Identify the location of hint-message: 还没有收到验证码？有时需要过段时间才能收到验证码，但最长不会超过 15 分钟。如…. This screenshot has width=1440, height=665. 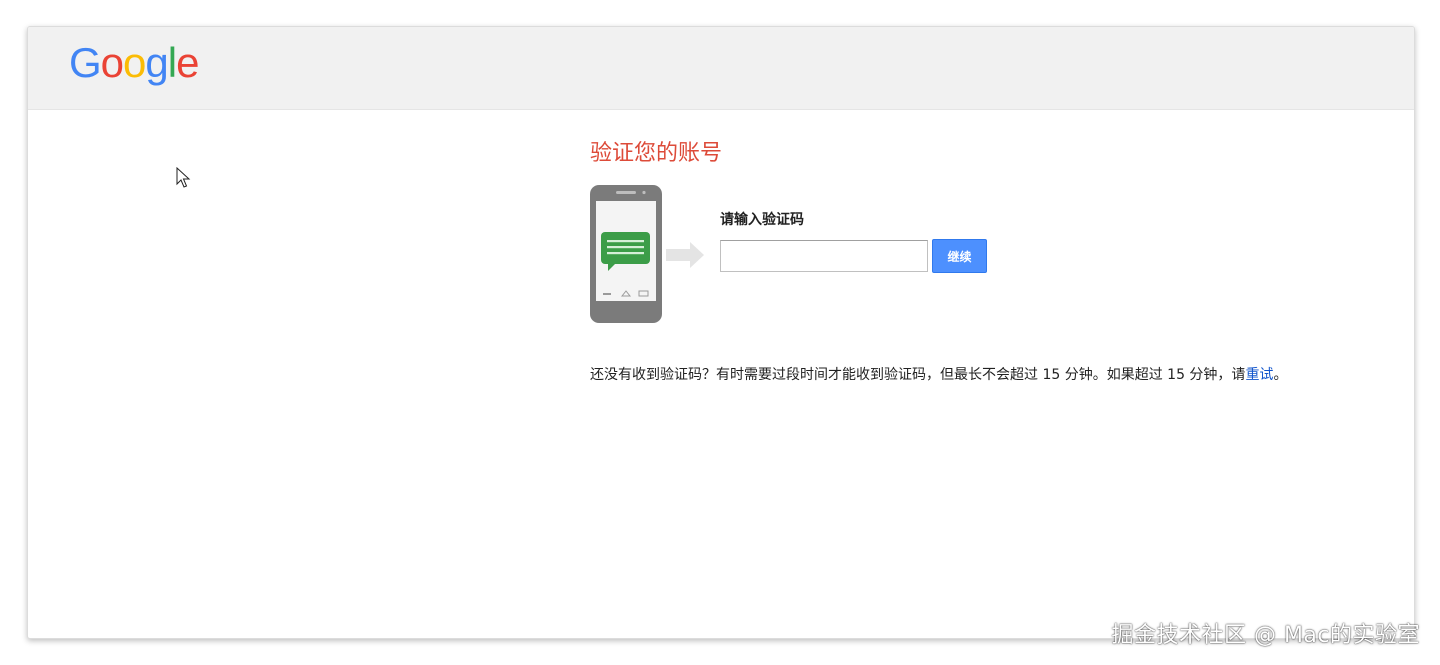
(918, 375).